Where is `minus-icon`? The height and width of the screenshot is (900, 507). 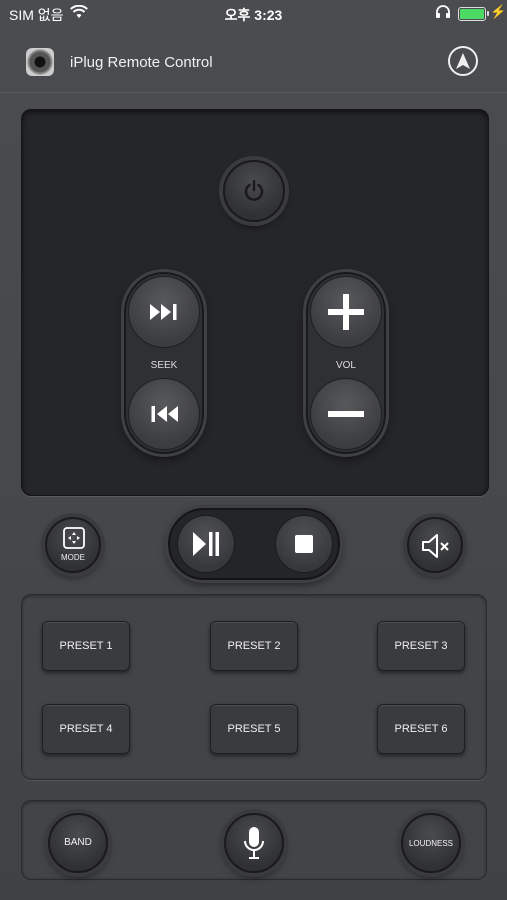
minus-icon is located at coordinates (346, 414).